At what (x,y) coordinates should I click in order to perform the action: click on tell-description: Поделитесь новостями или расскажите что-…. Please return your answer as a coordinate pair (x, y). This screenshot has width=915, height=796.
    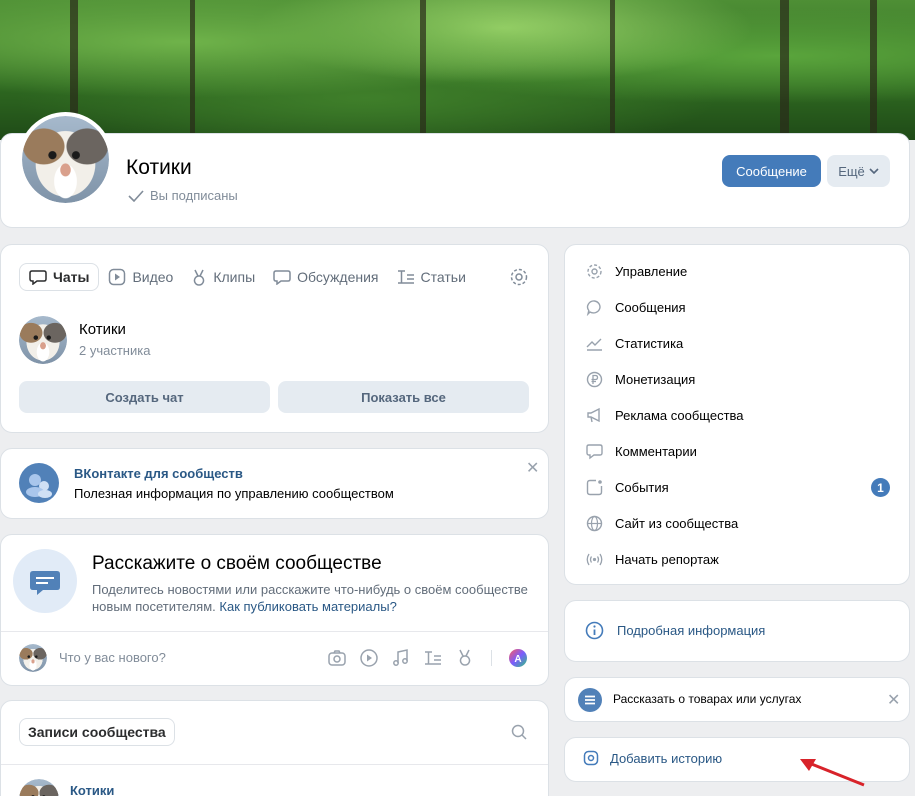
    Looking at the image, I should click on (312, 598).